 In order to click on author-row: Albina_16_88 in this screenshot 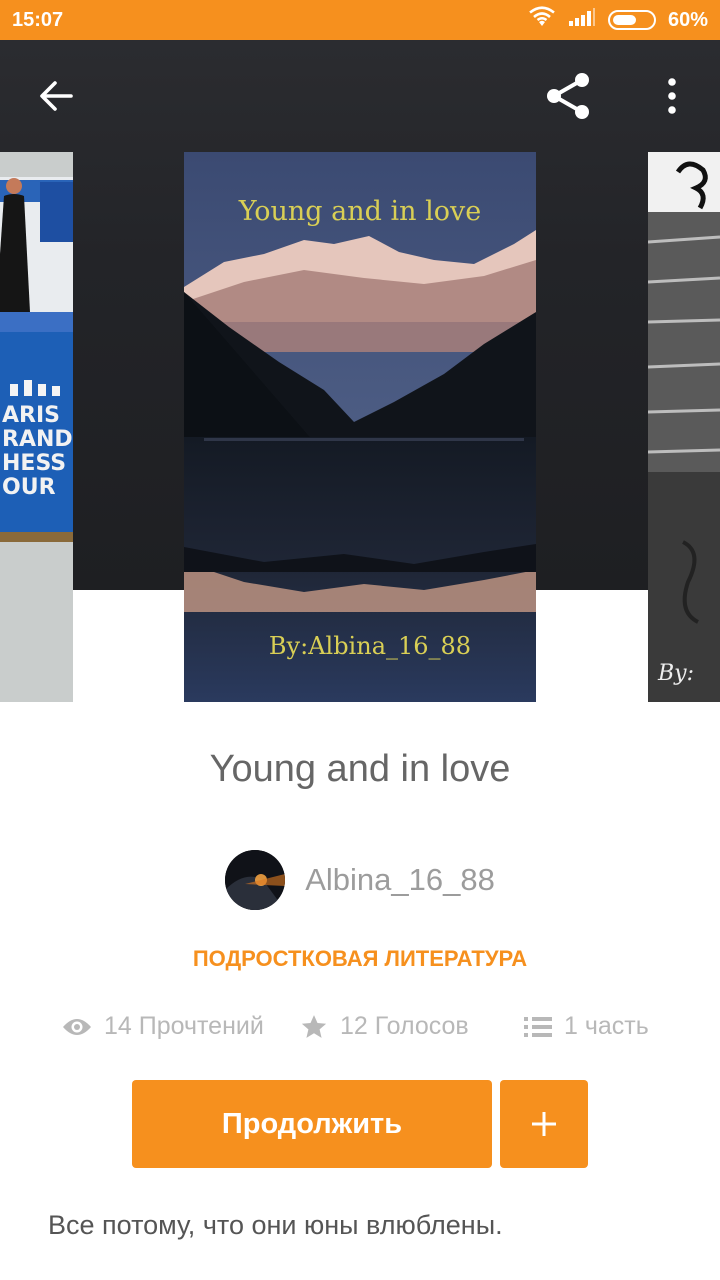, I will do `click(360, 880)`.